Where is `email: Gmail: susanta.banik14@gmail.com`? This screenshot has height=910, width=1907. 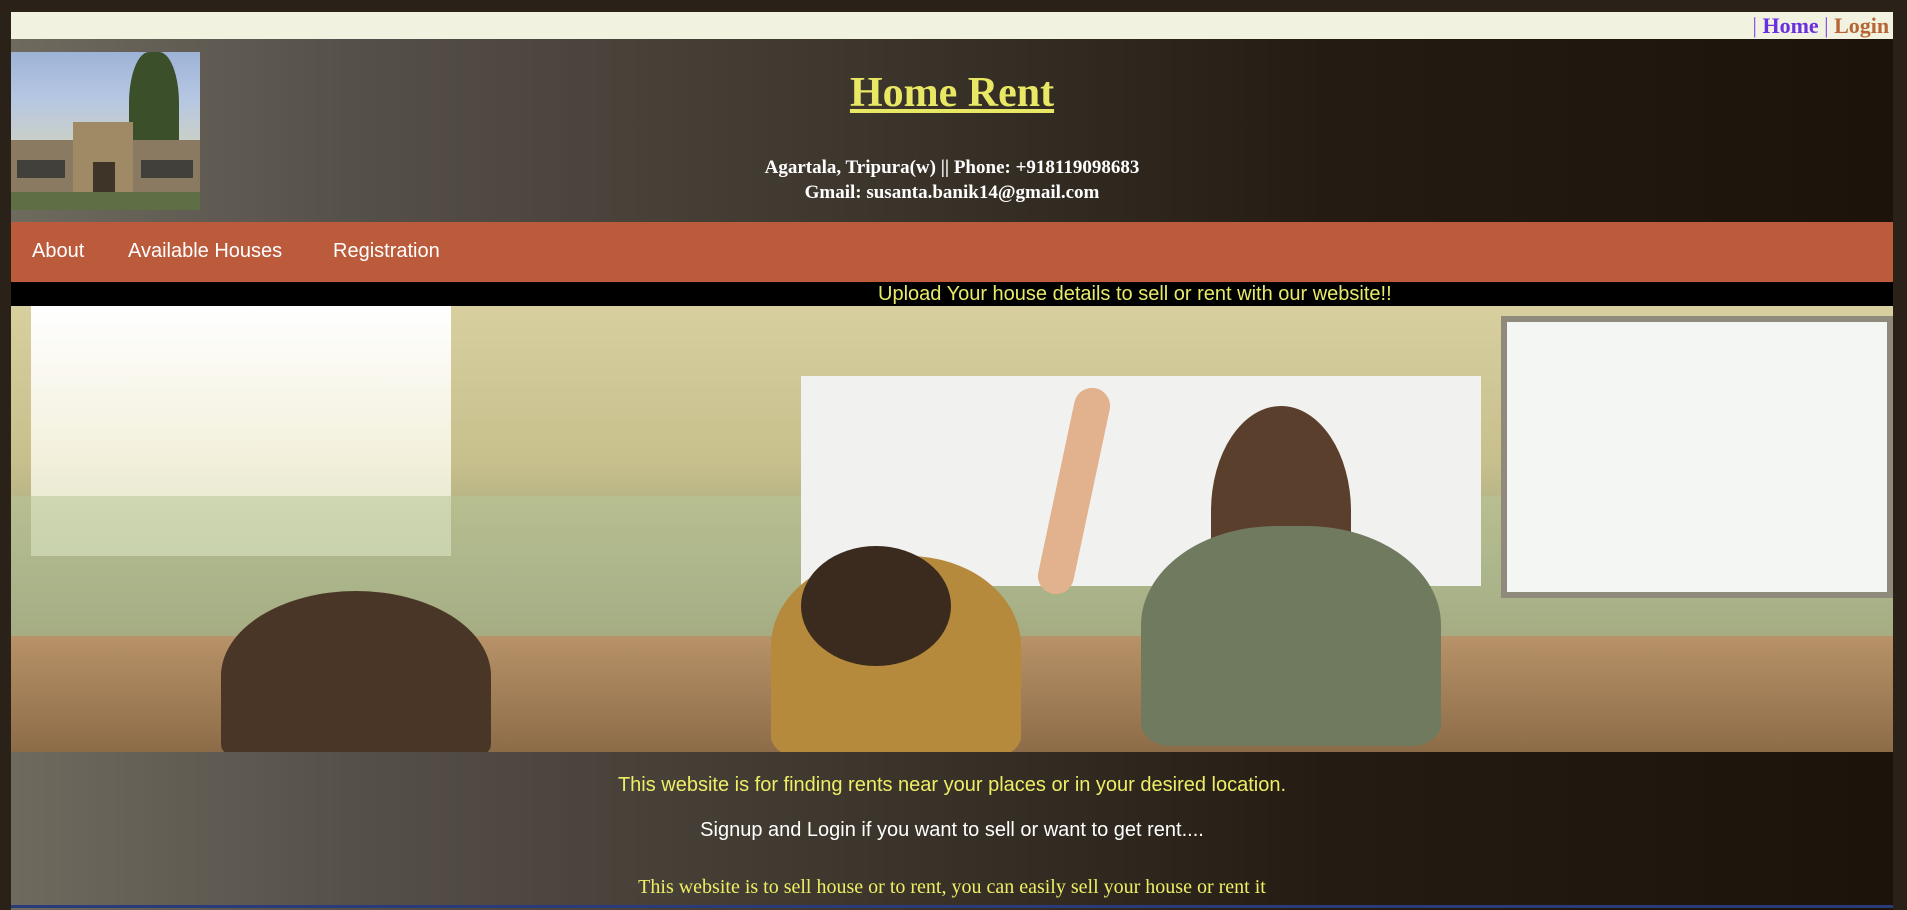
email: Gmail: susanta.banik14@gmail.com is located at coordinates (952, 192).